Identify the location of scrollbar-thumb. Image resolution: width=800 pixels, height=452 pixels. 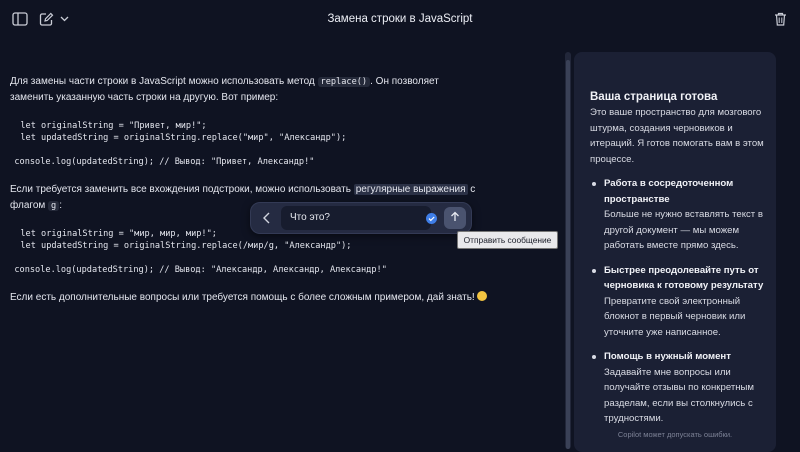
(568, 254).